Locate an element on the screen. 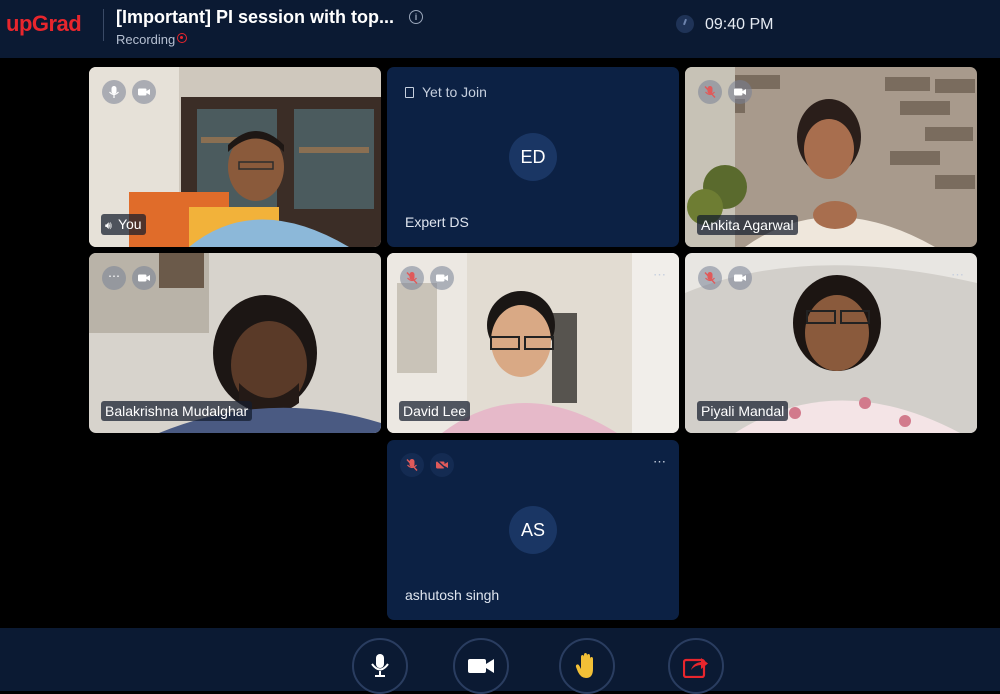  clock-icon is located at coordinates (685, 24).